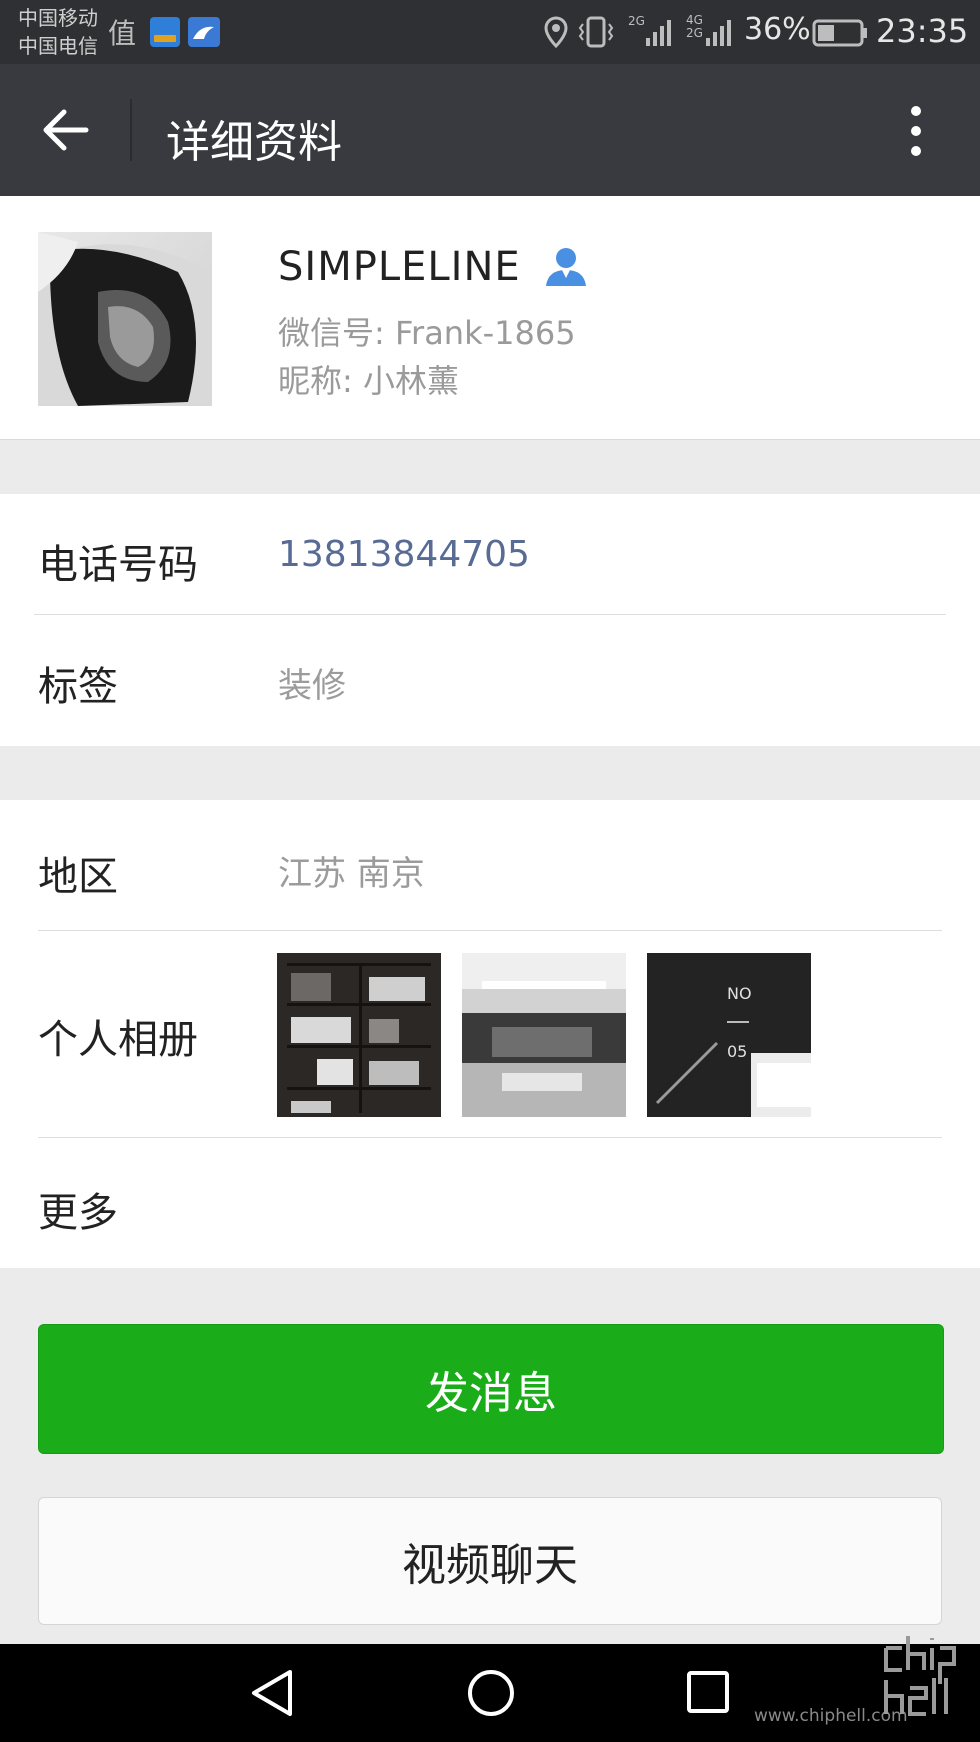 The height and width of the screenshot is (1742, 980). What do you see at coordinates (131, 130) in the screenshot?
I see `title-divider` at bounding box center [131, 130].